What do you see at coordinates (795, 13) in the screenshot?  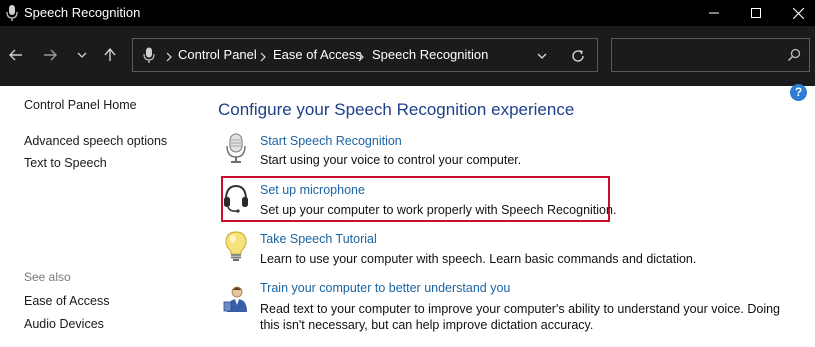 I see `close-button` at bounding box center [795, 13].